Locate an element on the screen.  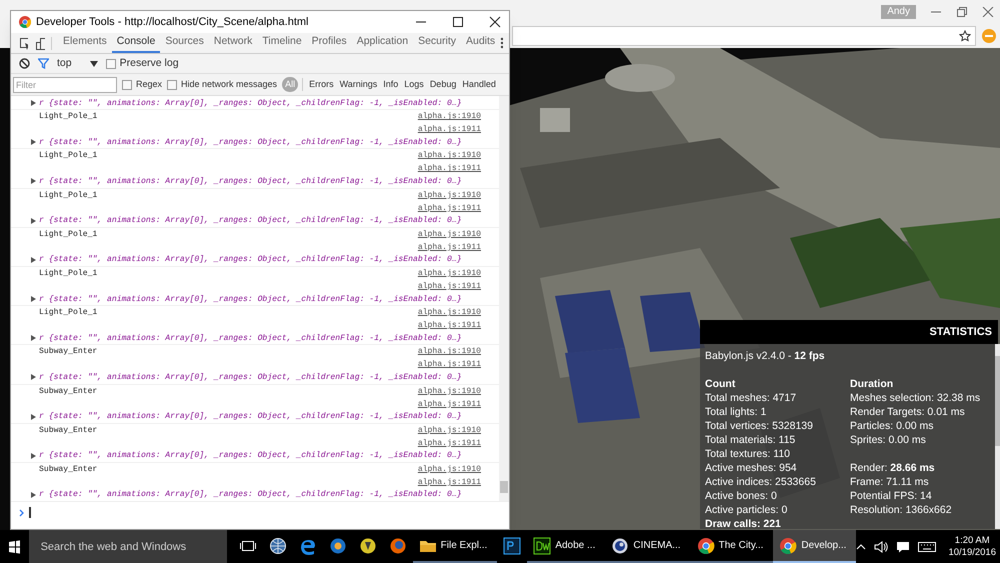
stat-line: Active indices: 2533665 is located at coordinates (760, 482).